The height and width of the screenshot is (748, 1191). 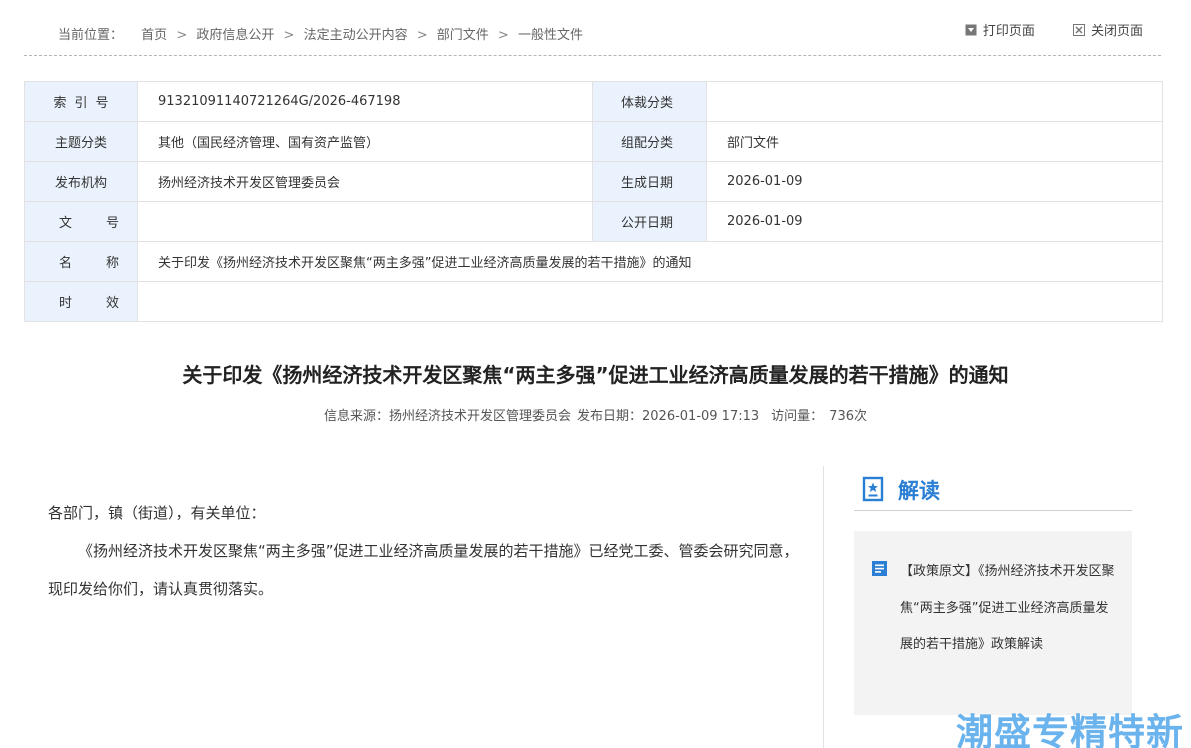 I want to click on table-row: 主题分类 其他（国民经济管理、国有资产监管） 组配分类 部门文件, so click(x=593, y=141).